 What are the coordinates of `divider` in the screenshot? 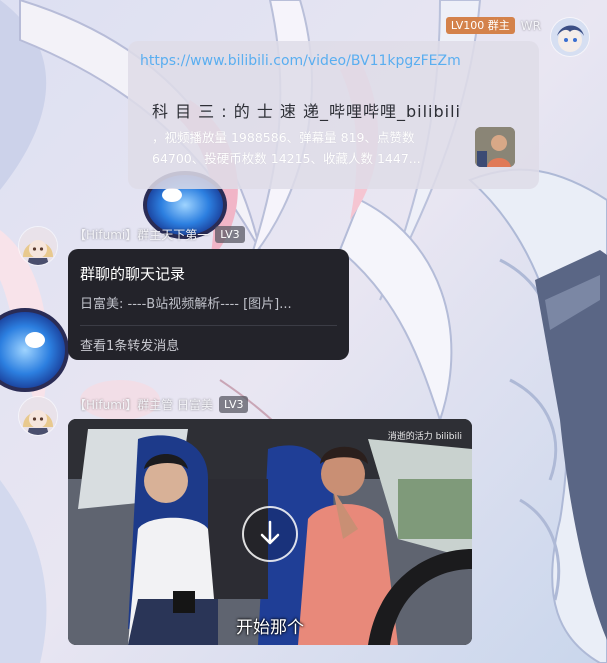 It's located at (208, 325).